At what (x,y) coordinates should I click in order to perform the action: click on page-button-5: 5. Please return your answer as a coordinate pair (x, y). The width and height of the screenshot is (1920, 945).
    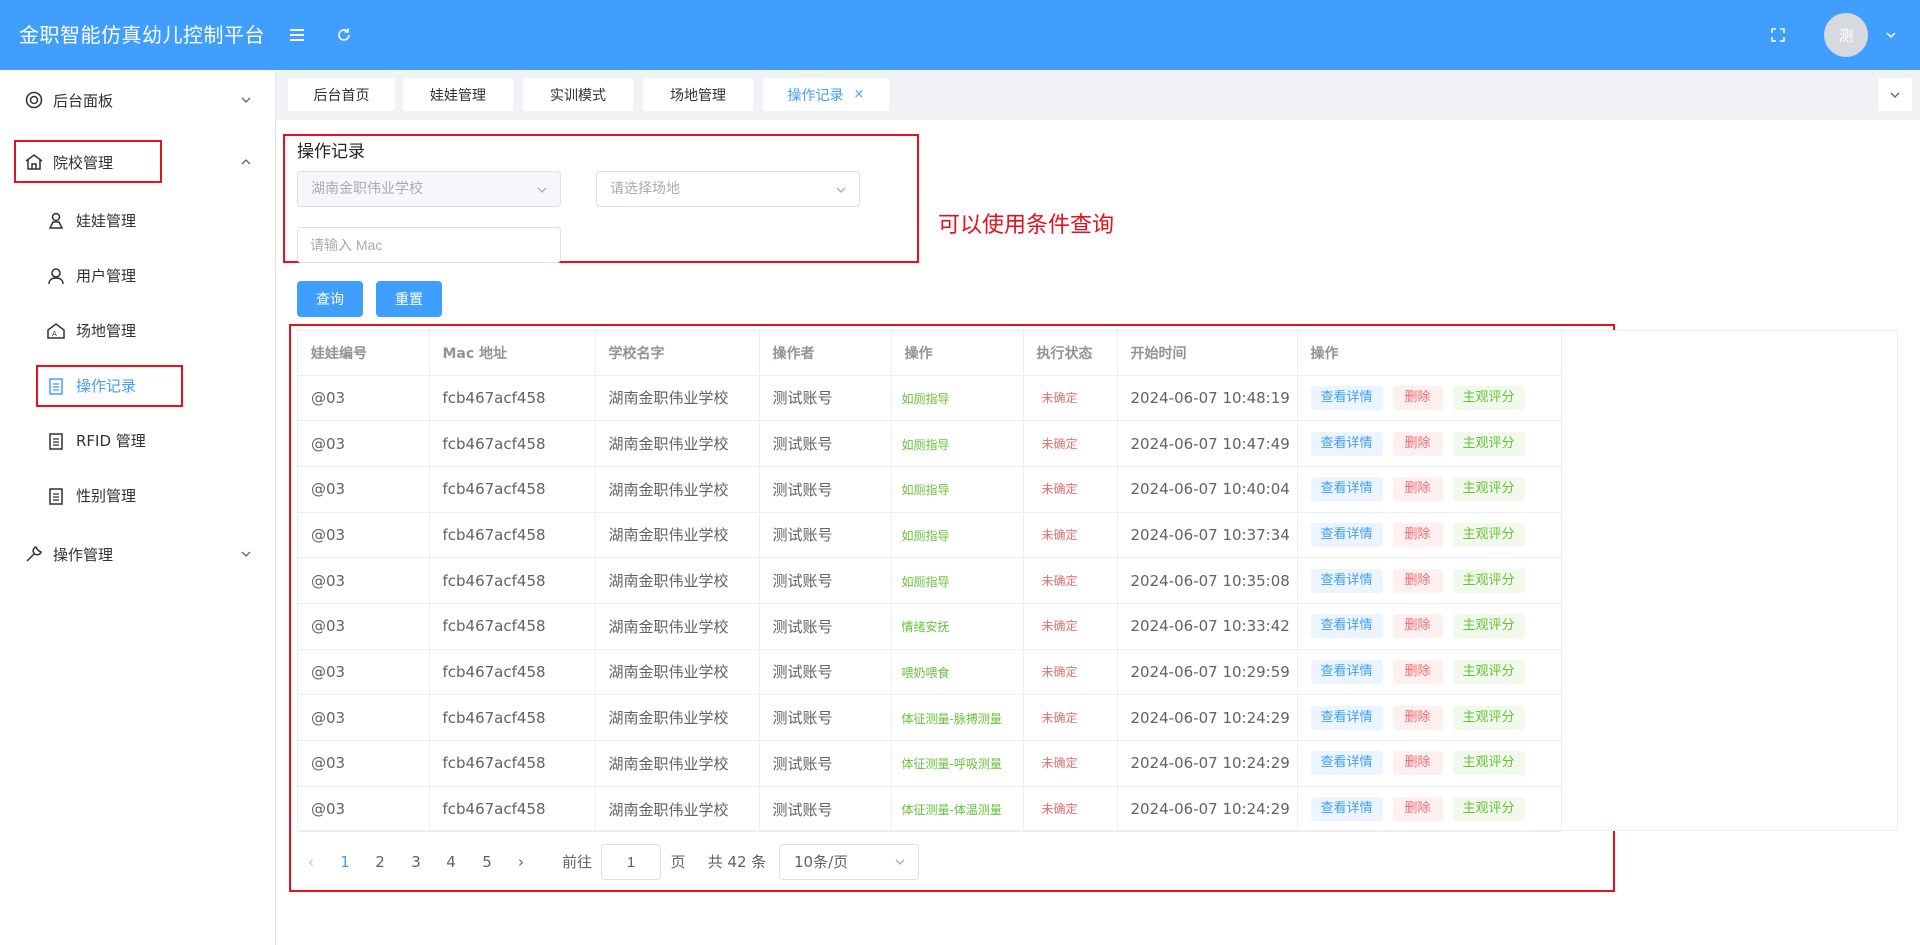
    Looking at the image, I should click on (487, 862).